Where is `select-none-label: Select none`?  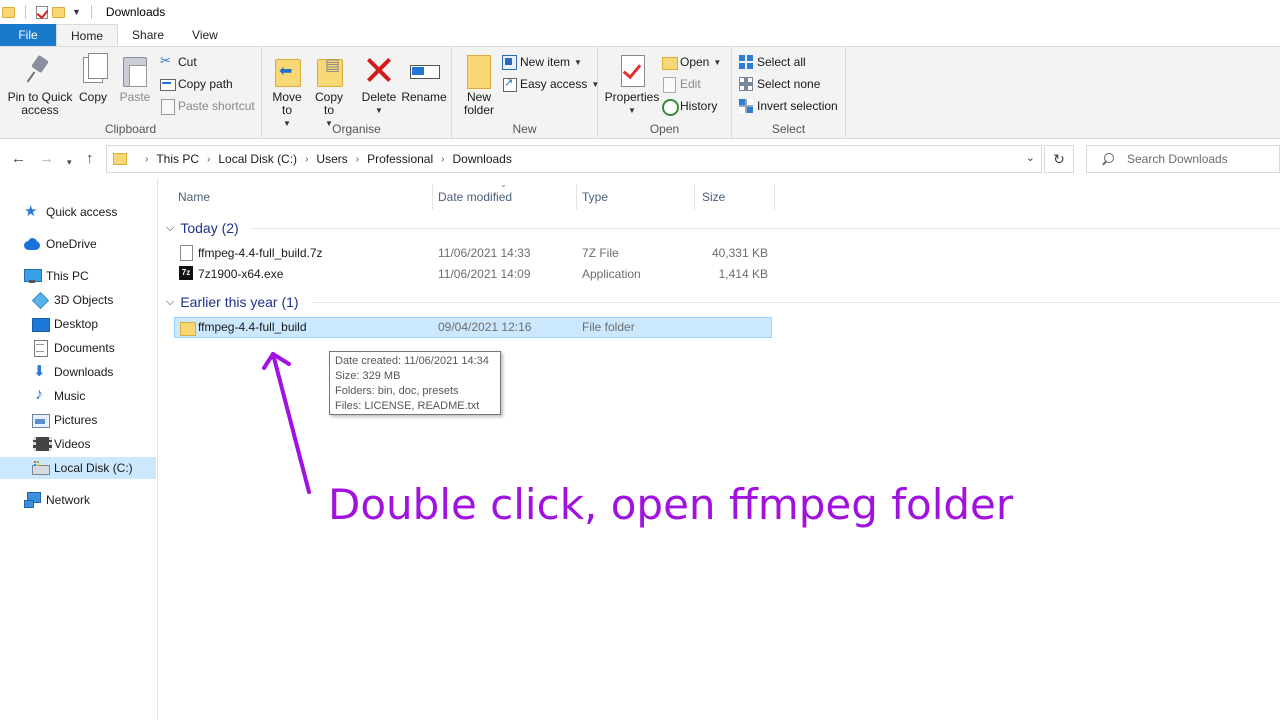 select-none-label: Select none is located at coordinates (789, 84).